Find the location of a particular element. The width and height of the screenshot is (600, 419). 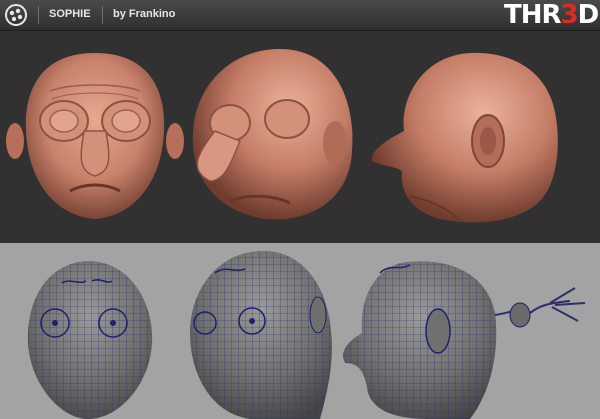

brand-logo: THR3D is located at coordinates (552, 15).